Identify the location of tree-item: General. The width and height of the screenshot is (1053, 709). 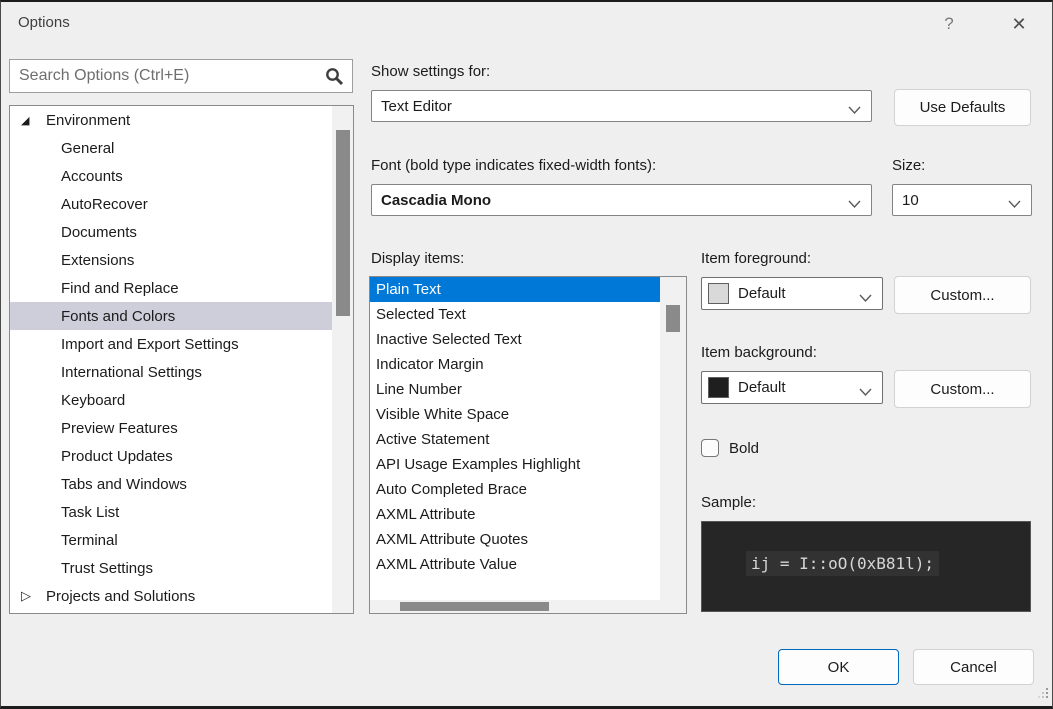
(171, 148).